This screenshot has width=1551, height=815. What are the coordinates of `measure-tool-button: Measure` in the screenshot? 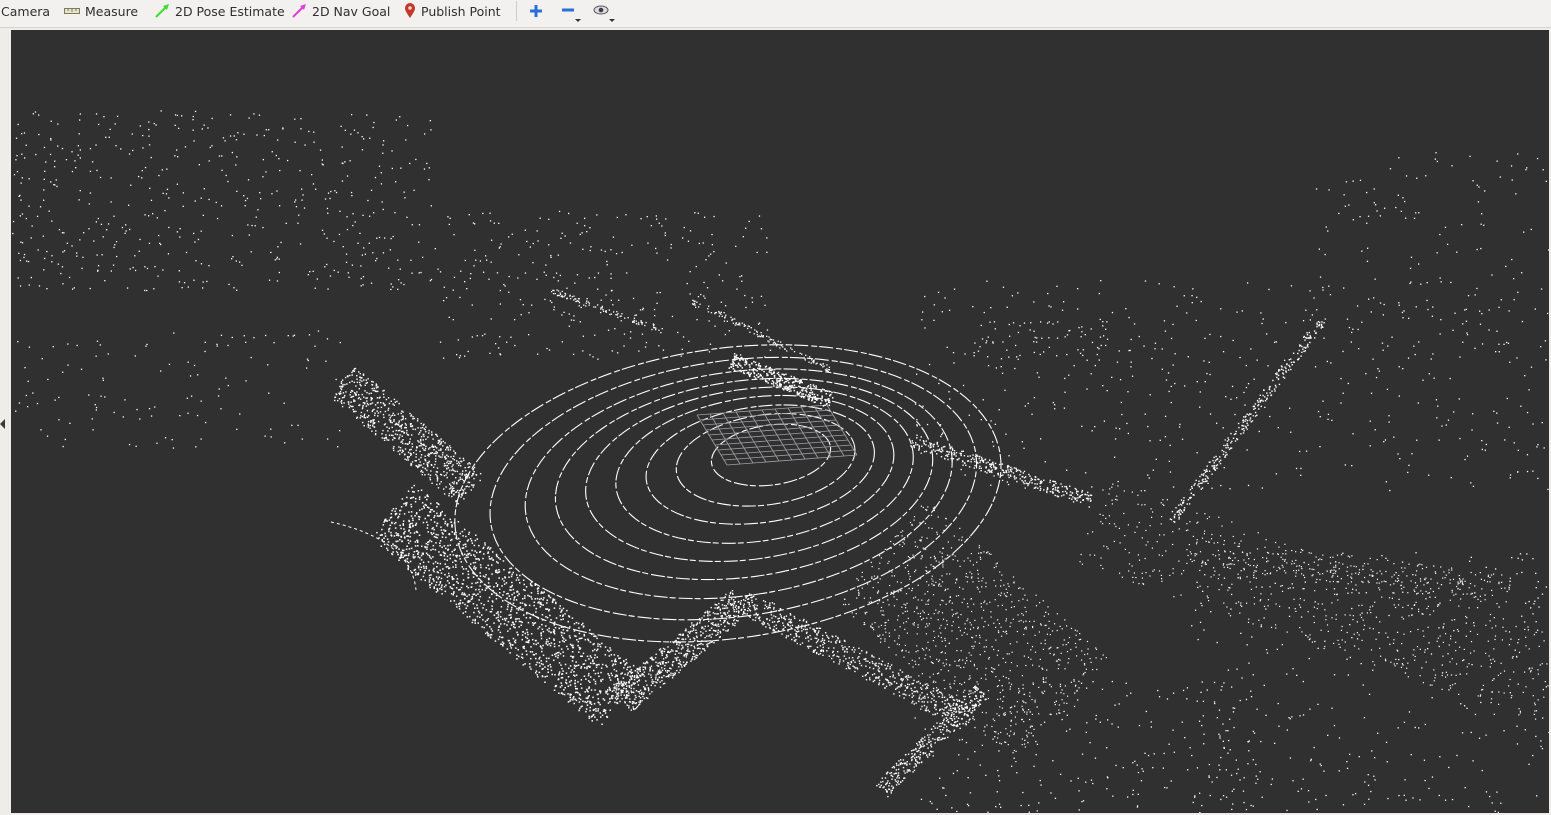 It's located at (101, 11).